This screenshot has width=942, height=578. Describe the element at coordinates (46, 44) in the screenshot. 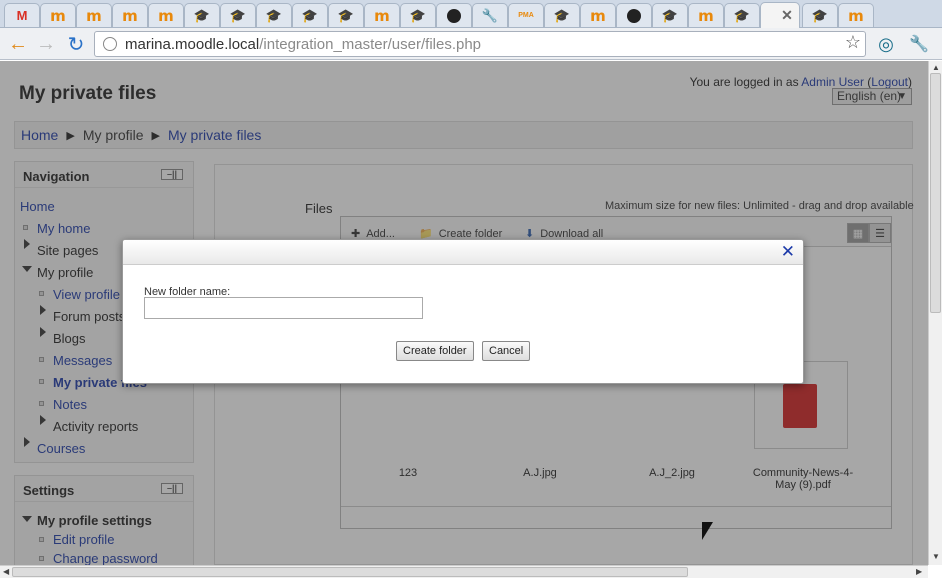

I see `forward-icon: →` at that location.